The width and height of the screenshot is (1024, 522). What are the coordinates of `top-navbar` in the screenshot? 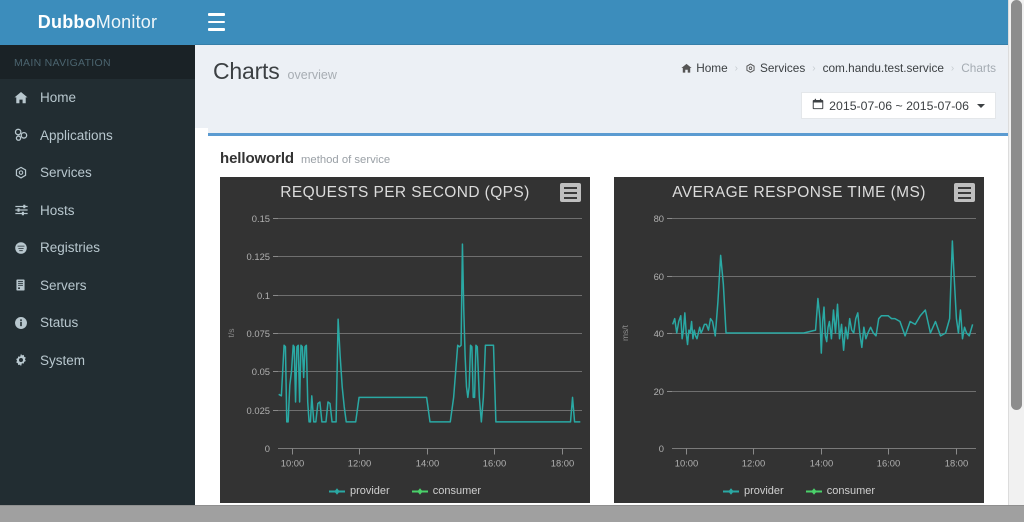 It's located at (605, 22).